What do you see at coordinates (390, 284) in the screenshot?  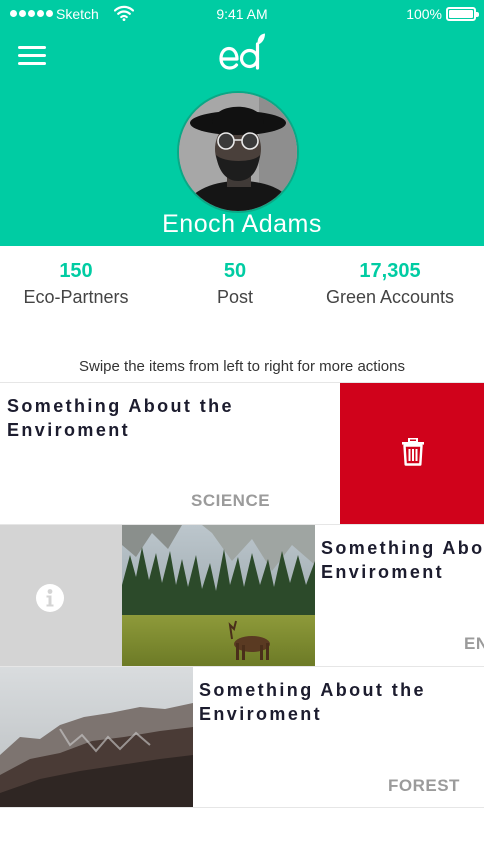 I see `stat-green-accounts: 17,305 Green Accounts` at bounding box center [390, 284].